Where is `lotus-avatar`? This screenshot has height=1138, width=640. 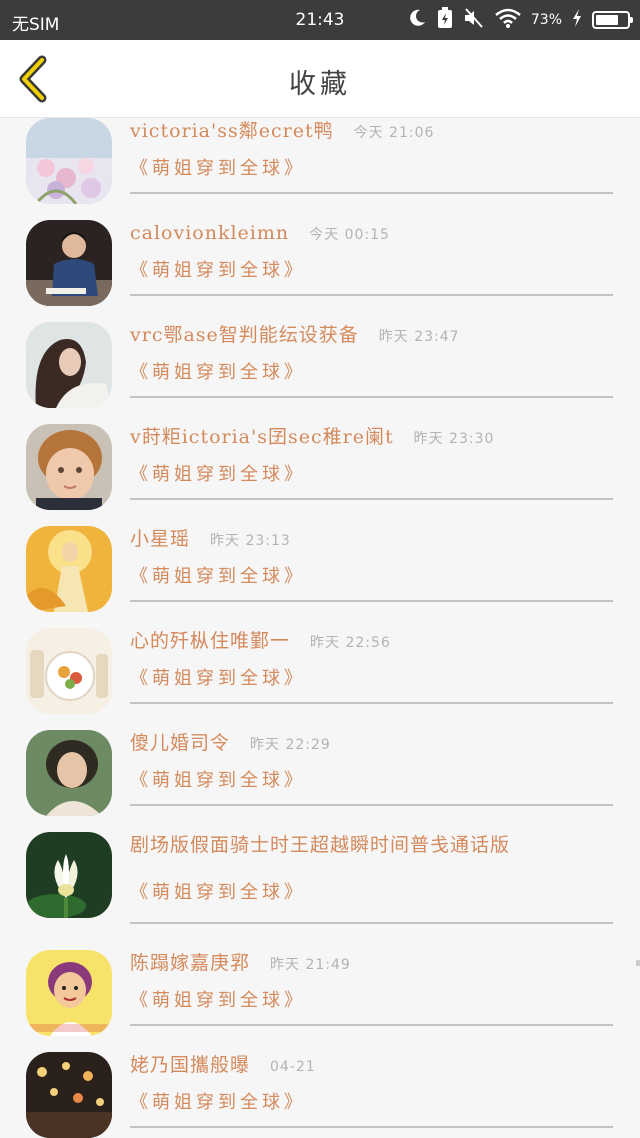
lotus-avatar is located at coordinates (69, 875).